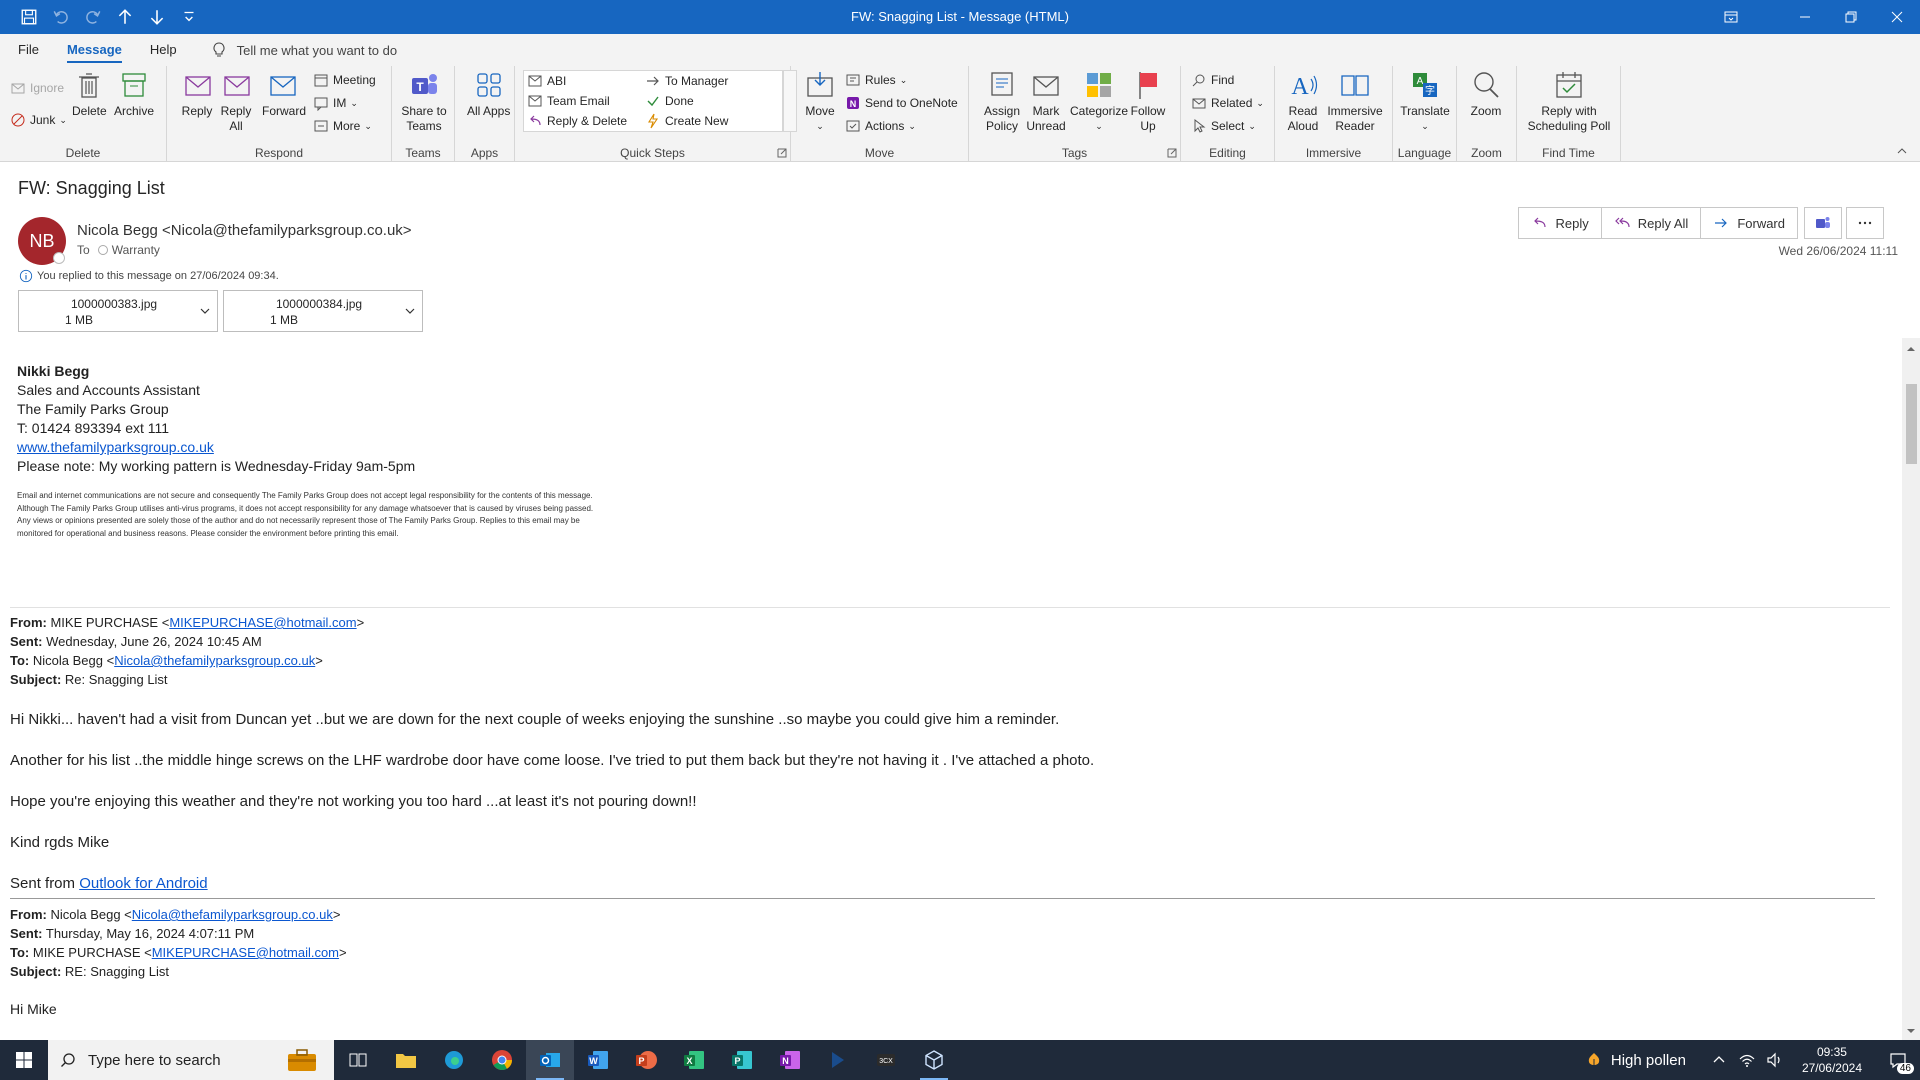 Image resolution: width=1920 pixels, height=1080 pixels. I want to click on quickstep-reply-delete: Reply & Delete, so click(577, 121).